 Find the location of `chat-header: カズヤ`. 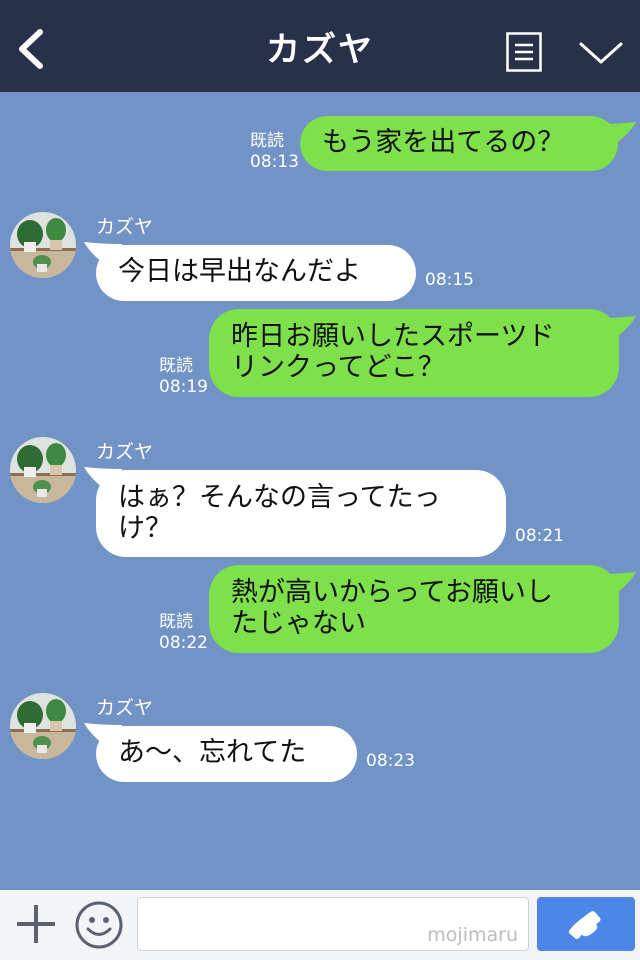

chat-header: カズヤ is located at coordinates (320, 46).